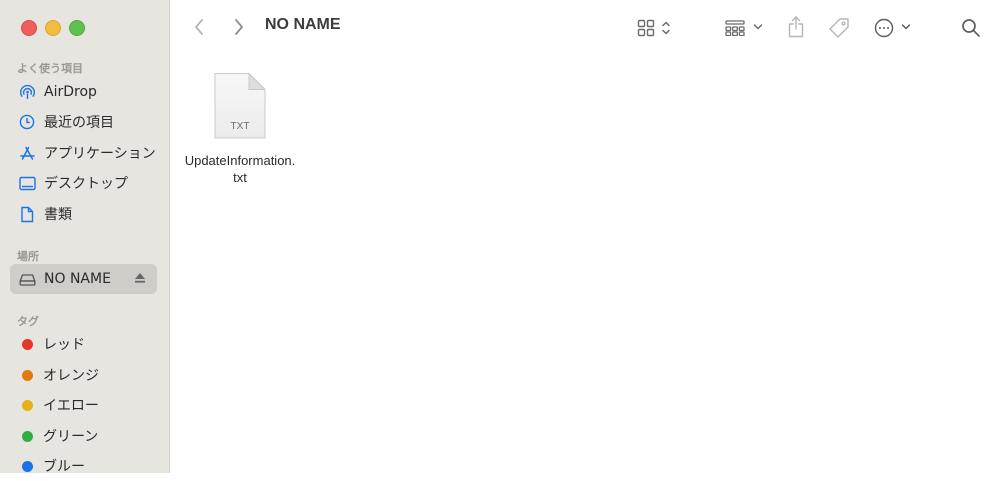 The image size is (1000, 481). What do you see at coordinates (28, 321) in the screenshot?
I see `tags-header: タグ` at bounding box center [28, 321].